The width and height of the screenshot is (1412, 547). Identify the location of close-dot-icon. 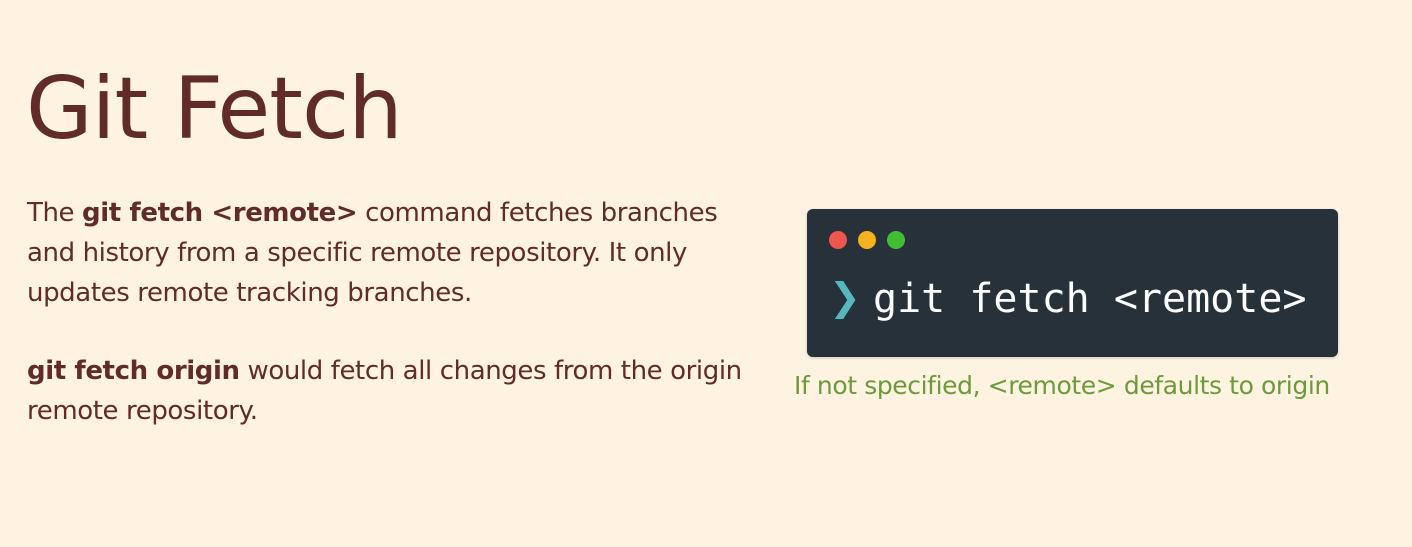
(838, 240).